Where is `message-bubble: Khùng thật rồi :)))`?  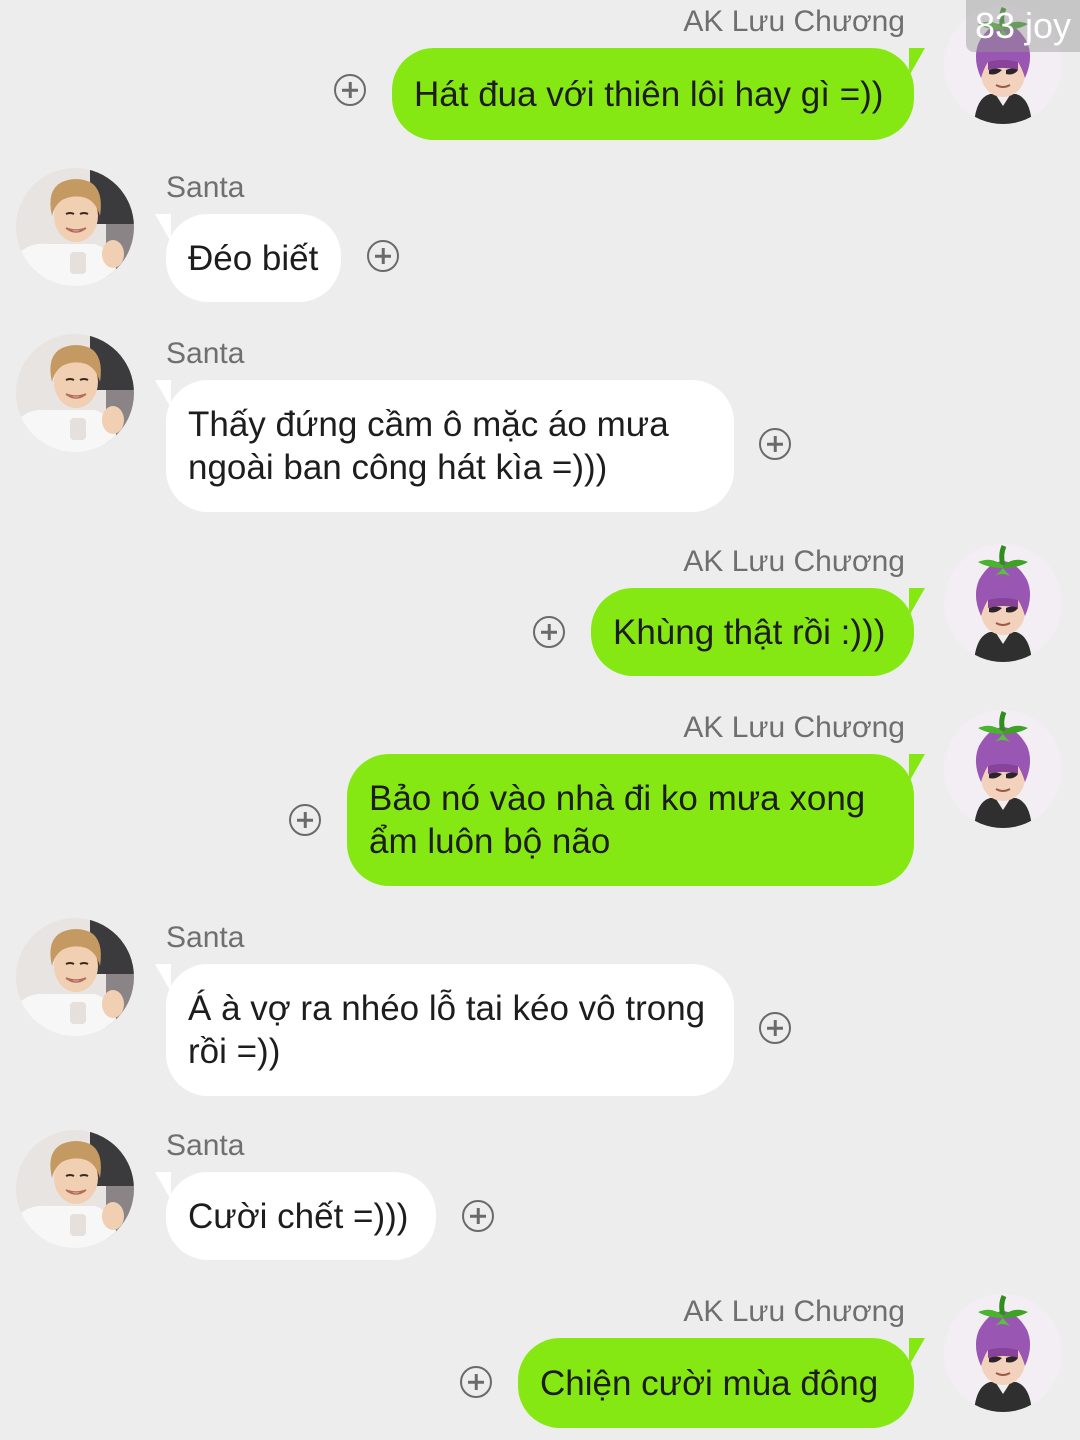 message-bubble: Khùng thật rồi :))) is located at coordinates (758, 632).